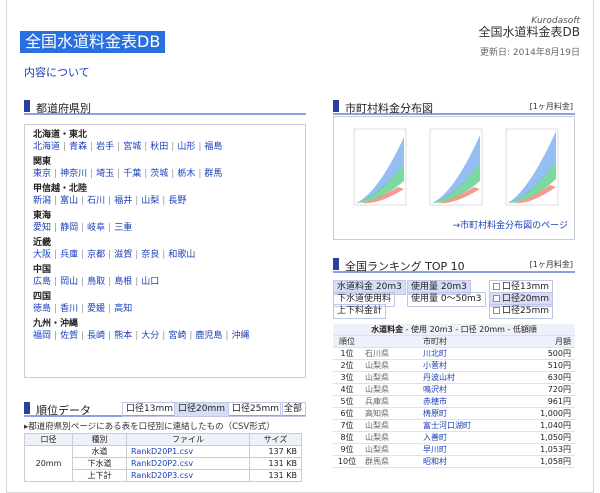 This screenshot has height=493, width=600. What do you see at coordinates (360, 311) in the screenshot?
I see `tab-type-total: 上下料金計` at bounding box center [360, 311].